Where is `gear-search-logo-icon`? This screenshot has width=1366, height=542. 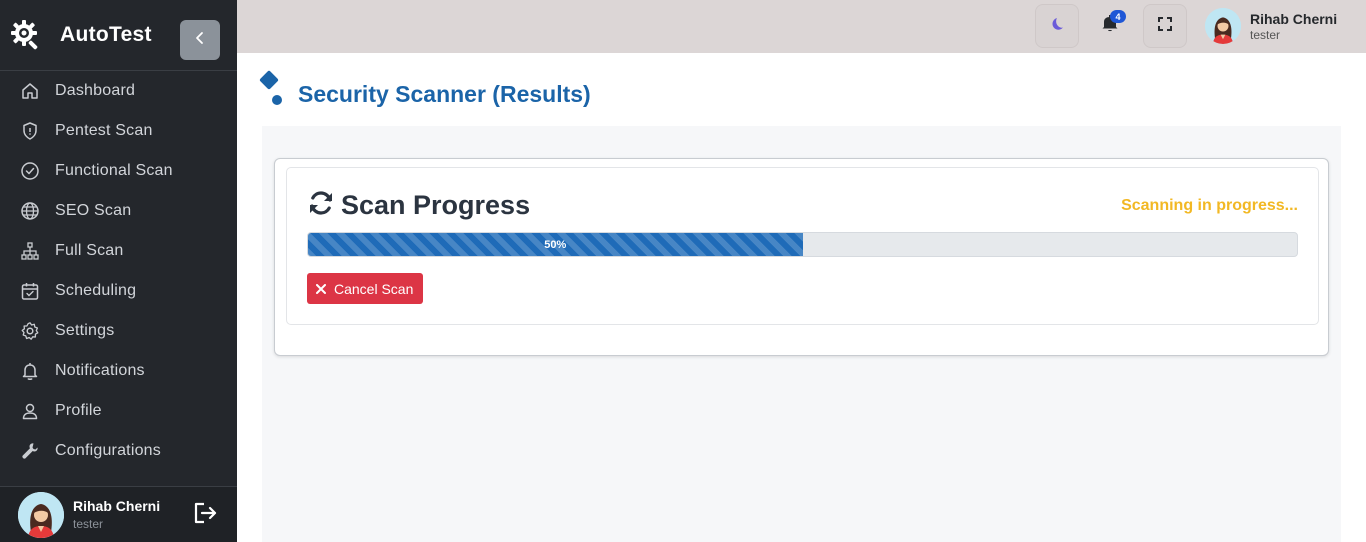
gear-search-logo-icon is located at coordinates (26, 35).